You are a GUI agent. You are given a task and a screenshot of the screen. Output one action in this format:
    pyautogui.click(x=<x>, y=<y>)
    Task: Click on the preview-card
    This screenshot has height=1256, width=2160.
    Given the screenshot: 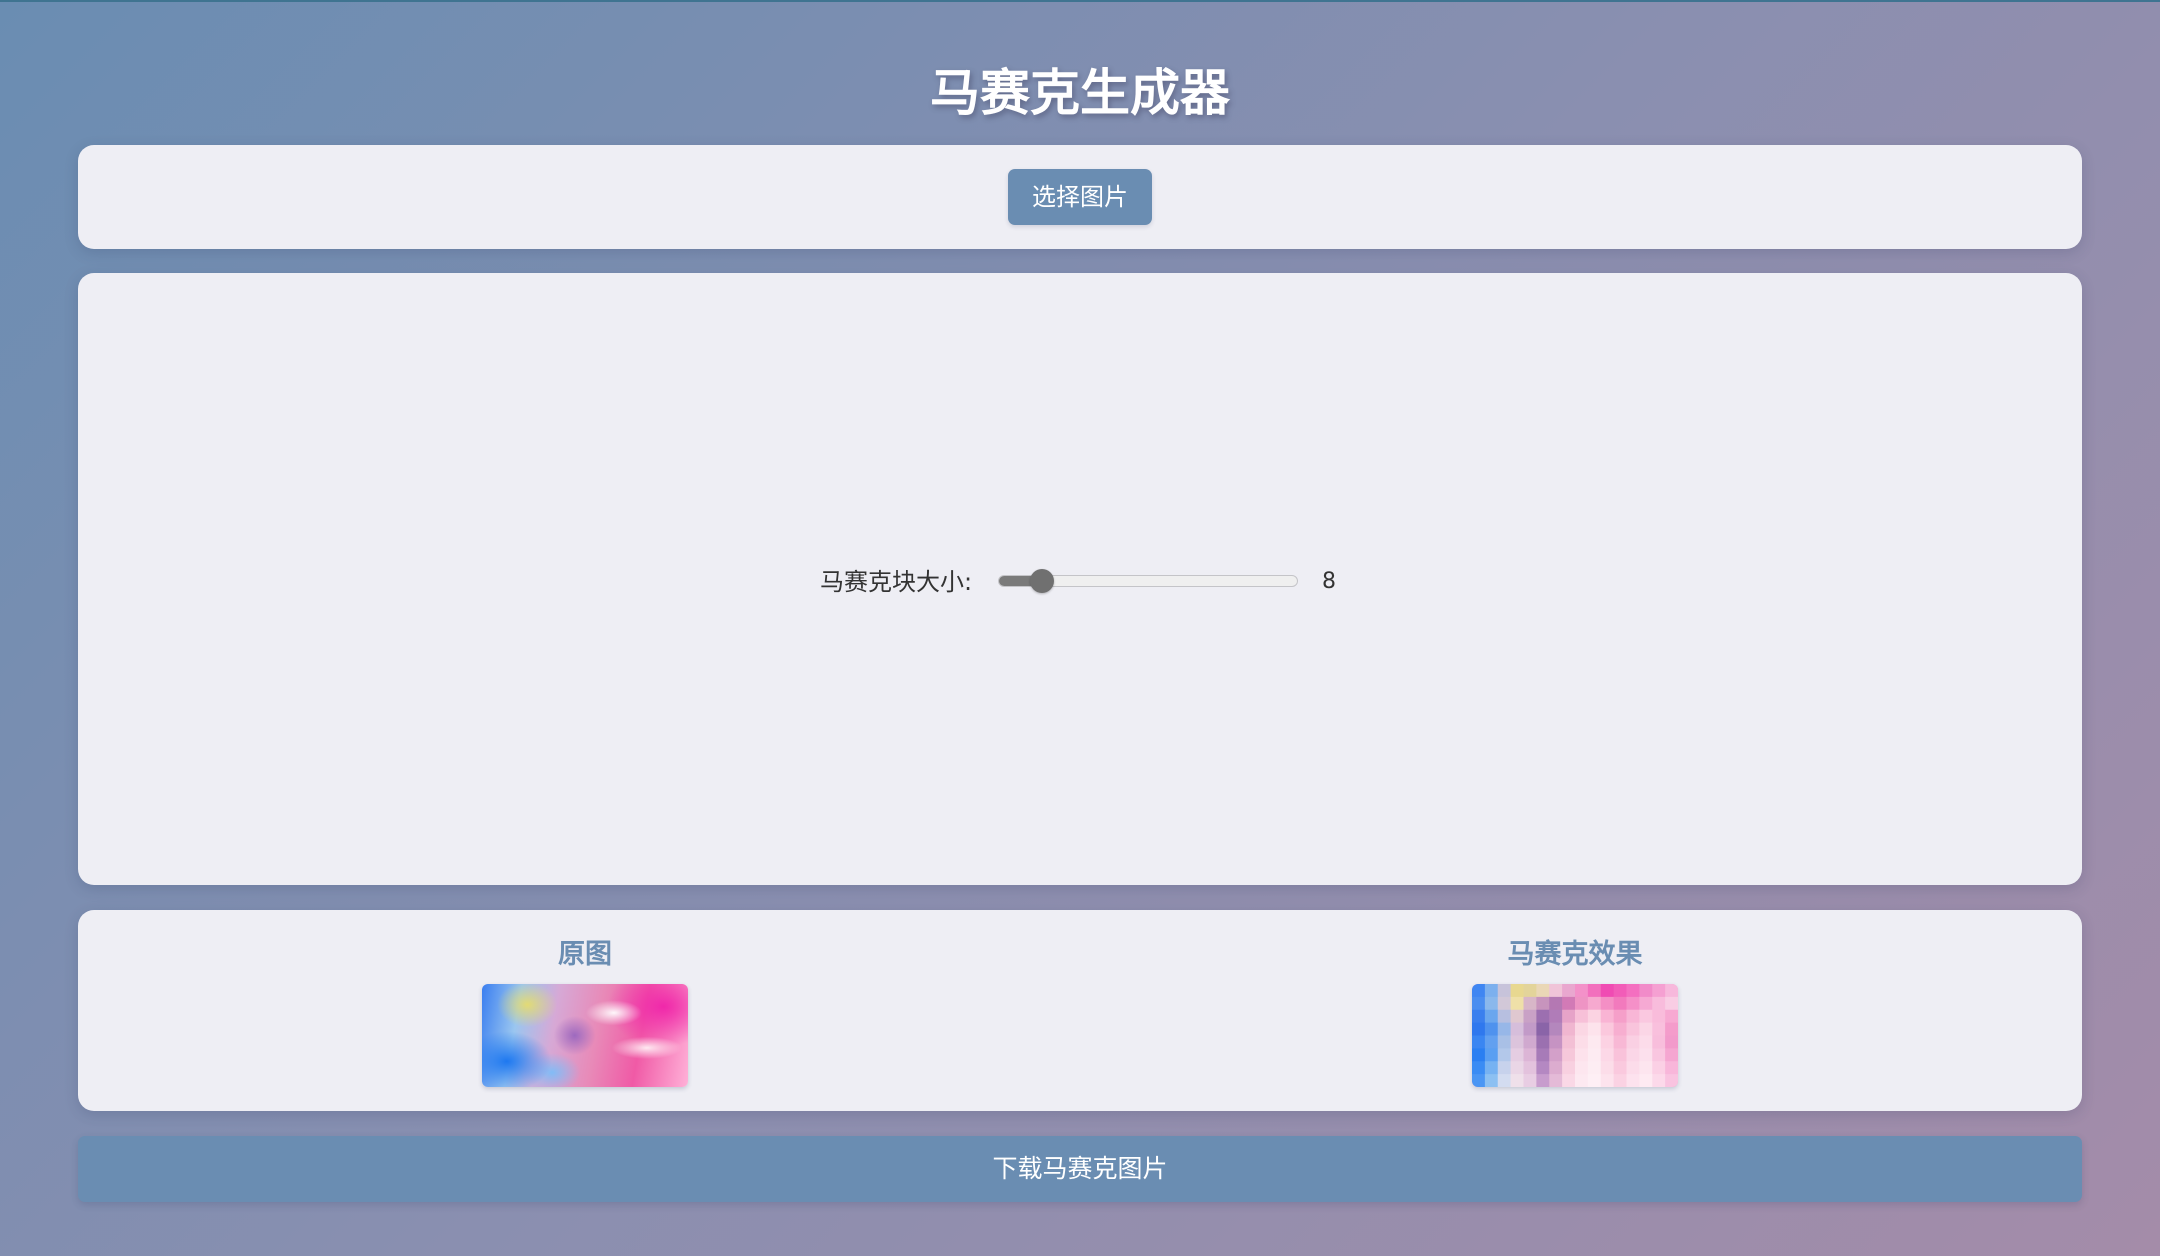 What is the action you would take?
    pyautogui.click(x=1080, y=1010)
    